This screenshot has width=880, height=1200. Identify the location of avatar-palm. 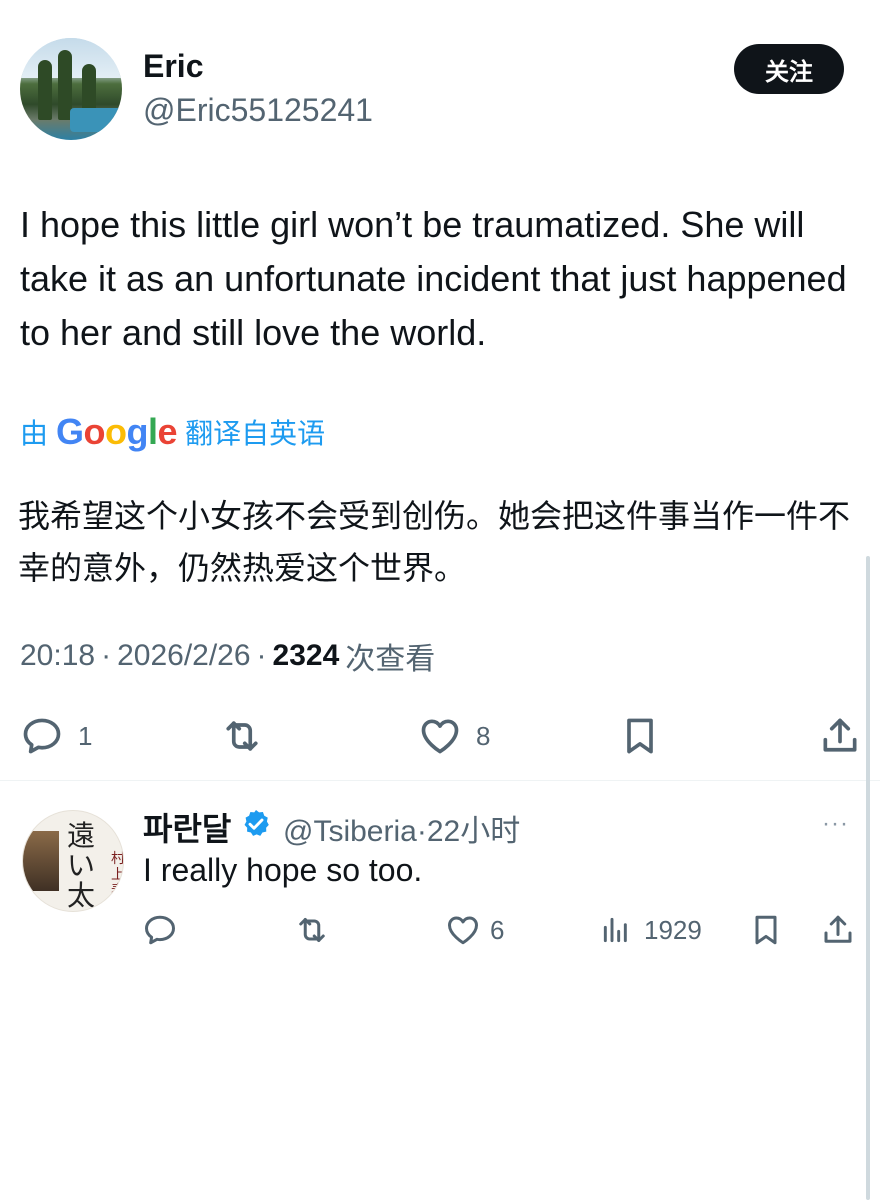
(45, 90).